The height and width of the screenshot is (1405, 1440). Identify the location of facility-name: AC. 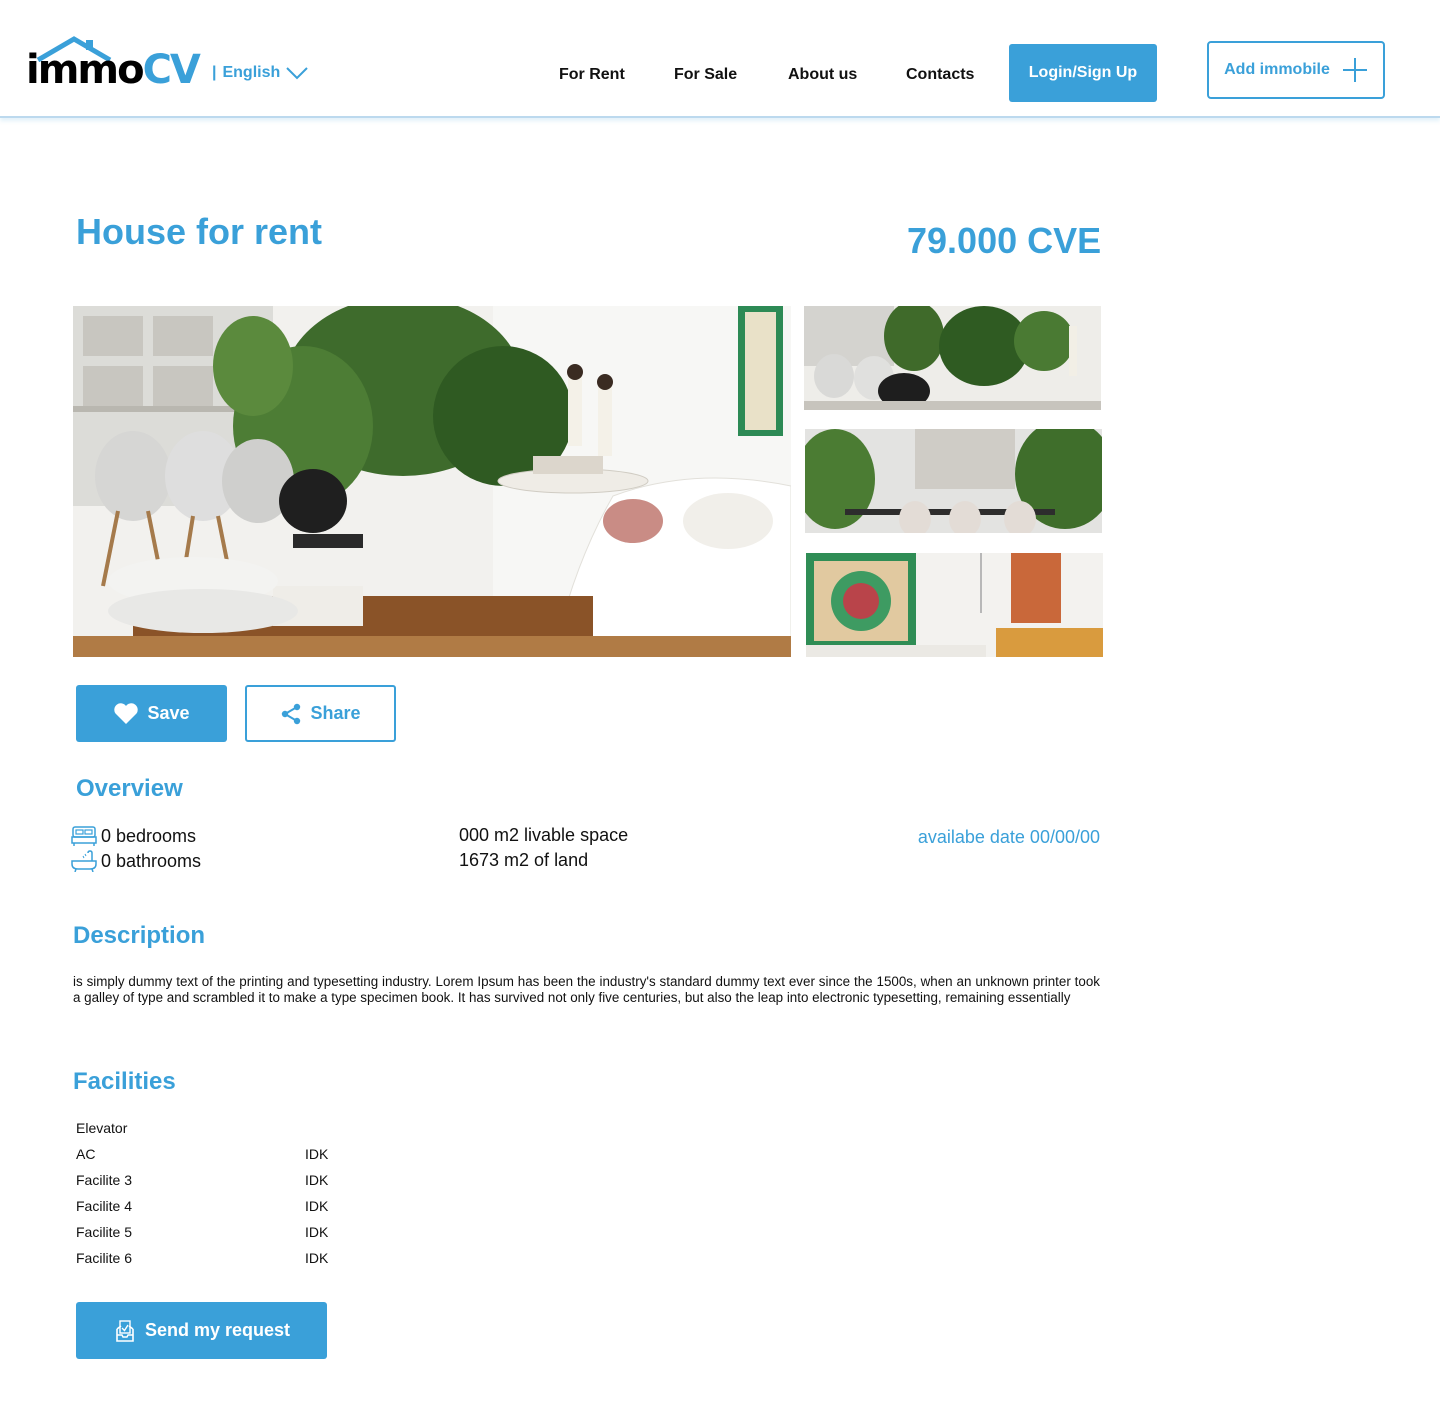
(86, 1154).